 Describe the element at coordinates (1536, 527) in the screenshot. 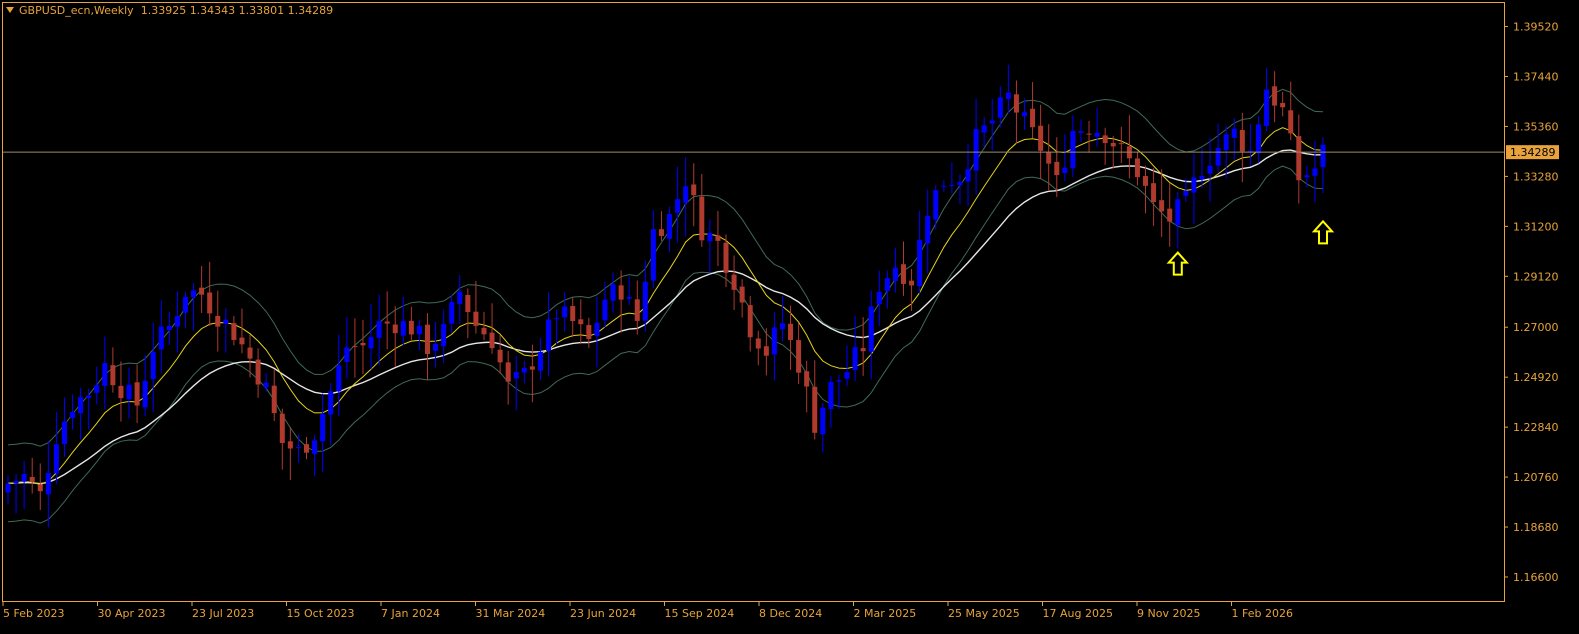

I see `price-tick-label: 1.18680` at that location.